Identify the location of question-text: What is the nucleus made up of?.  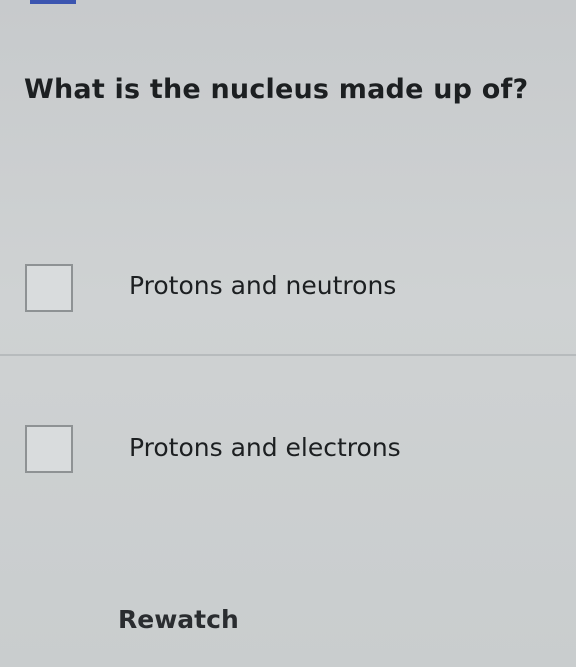
(276, 89).